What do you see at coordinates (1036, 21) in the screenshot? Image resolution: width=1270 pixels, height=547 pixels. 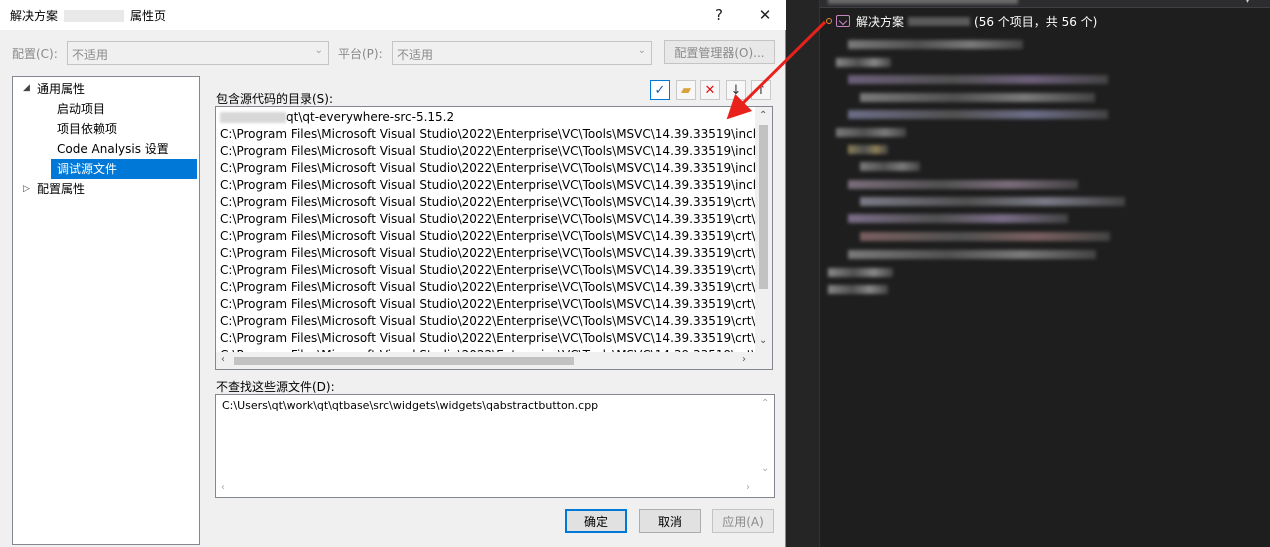 I see `solution-project-count: (56 个项目，共 56 个)` at bounding box center [1036, 21].